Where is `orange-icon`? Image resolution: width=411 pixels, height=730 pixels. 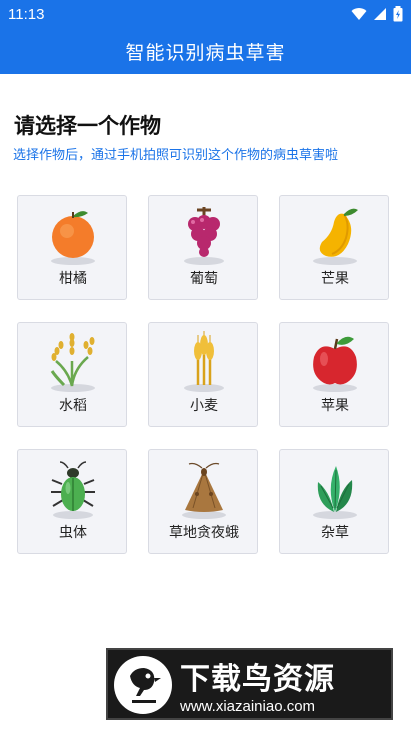
orange-icon is located at coordinates (73, 238).